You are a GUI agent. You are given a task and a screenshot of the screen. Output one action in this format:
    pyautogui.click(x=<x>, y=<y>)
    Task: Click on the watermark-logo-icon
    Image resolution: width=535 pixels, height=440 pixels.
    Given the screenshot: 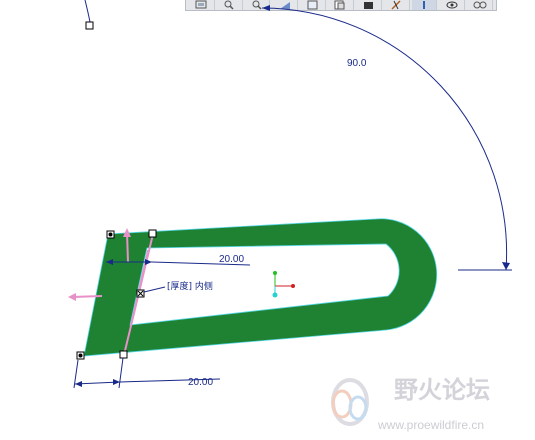 What is the action you would take?
    pyautogui.click(x=350, y=402)
    